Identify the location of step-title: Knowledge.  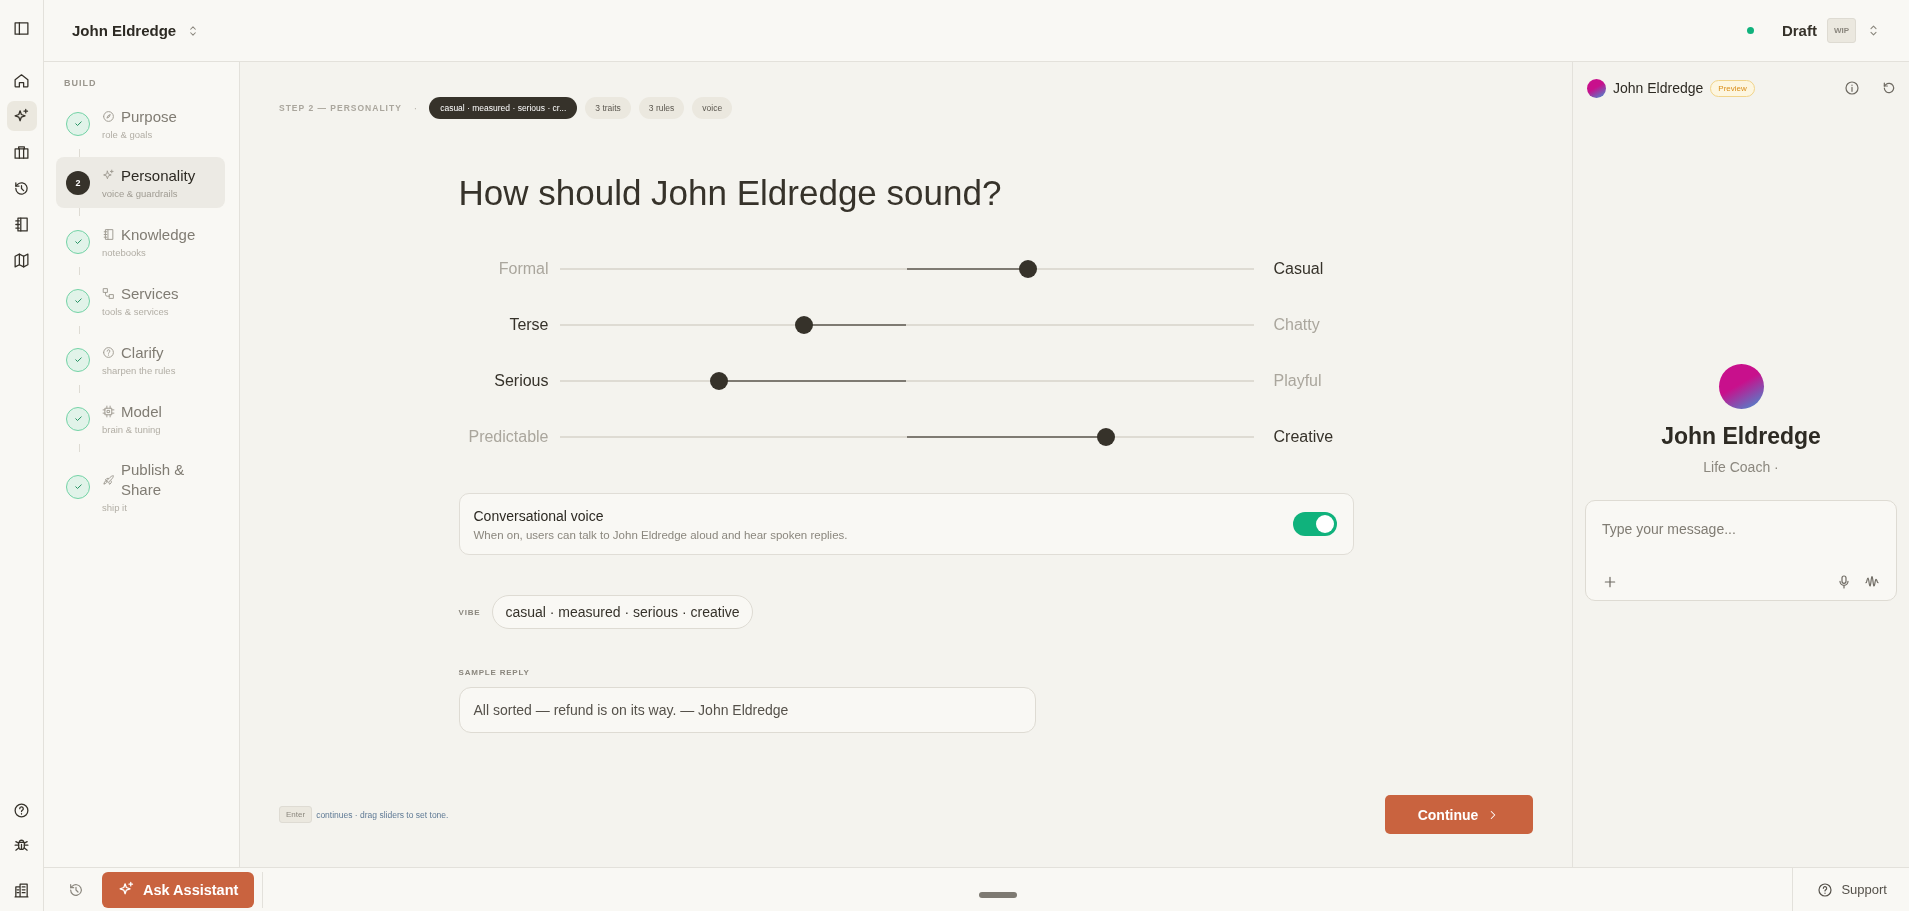
(158, 234).